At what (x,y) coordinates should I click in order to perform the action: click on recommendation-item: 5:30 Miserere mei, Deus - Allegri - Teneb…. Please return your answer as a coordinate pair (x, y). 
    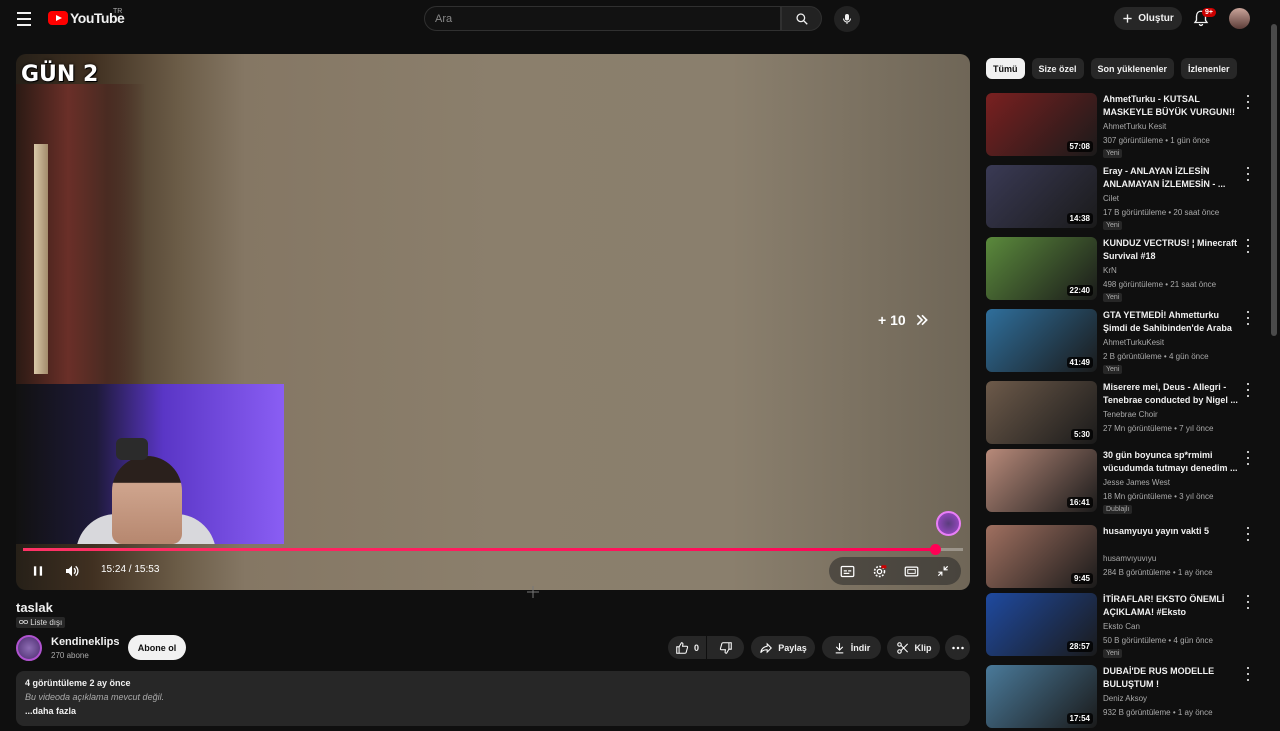
    Looking at the image, I should click on (1121, 414).